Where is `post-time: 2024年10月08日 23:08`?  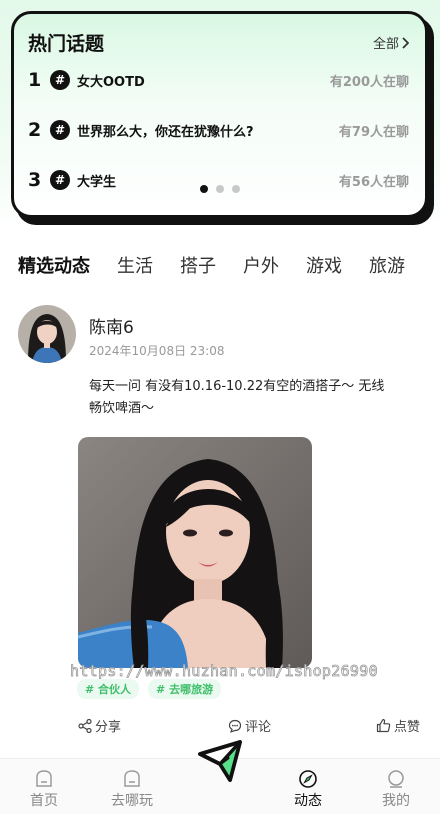 post-time: 2024年10月08日 23:08 is located at coordinates (157, 351).